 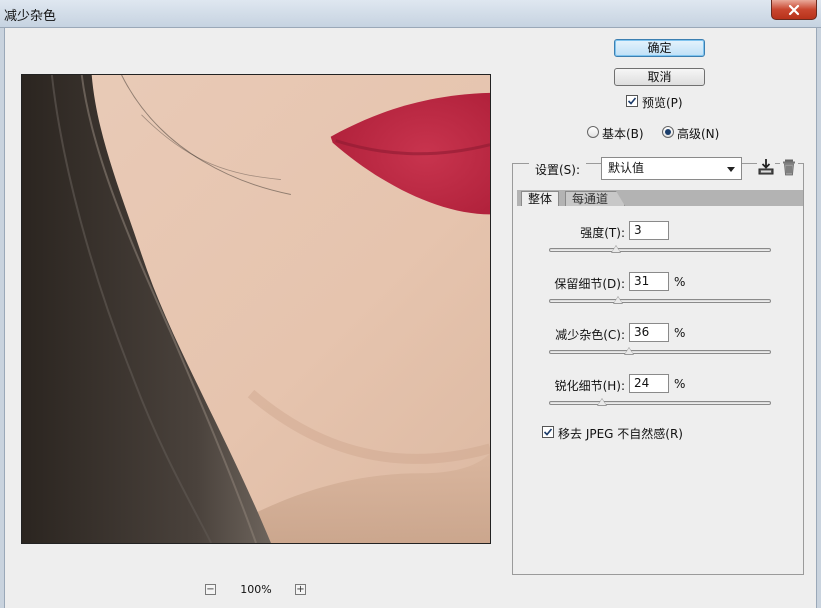 What do you see at coordinates (698, 134) in the screenshot?
I see `advanced-mode-label: 高级(N)` at bounding box center [698, 134].